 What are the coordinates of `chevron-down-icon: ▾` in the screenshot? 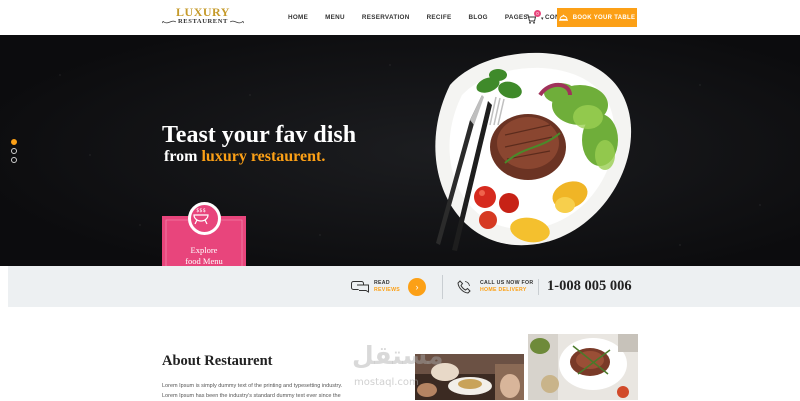 It's located at (542, 19).